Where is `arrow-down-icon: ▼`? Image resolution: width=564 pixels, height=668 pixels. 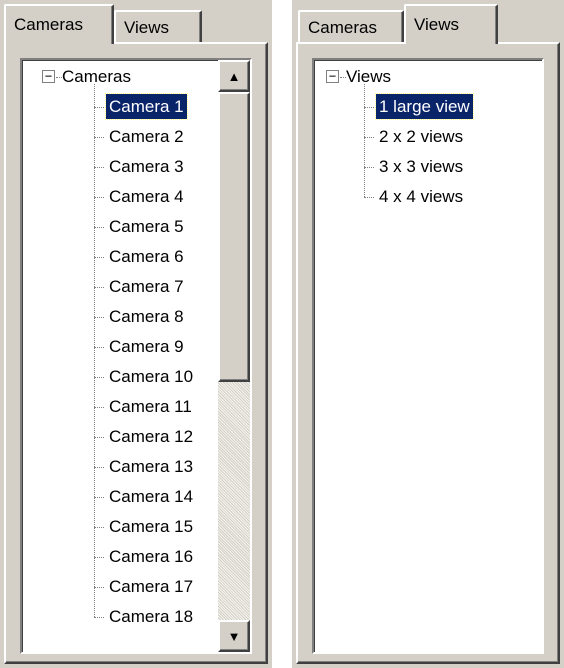
arrow-down-icon: ▼ is located at coordinates (234, 636).